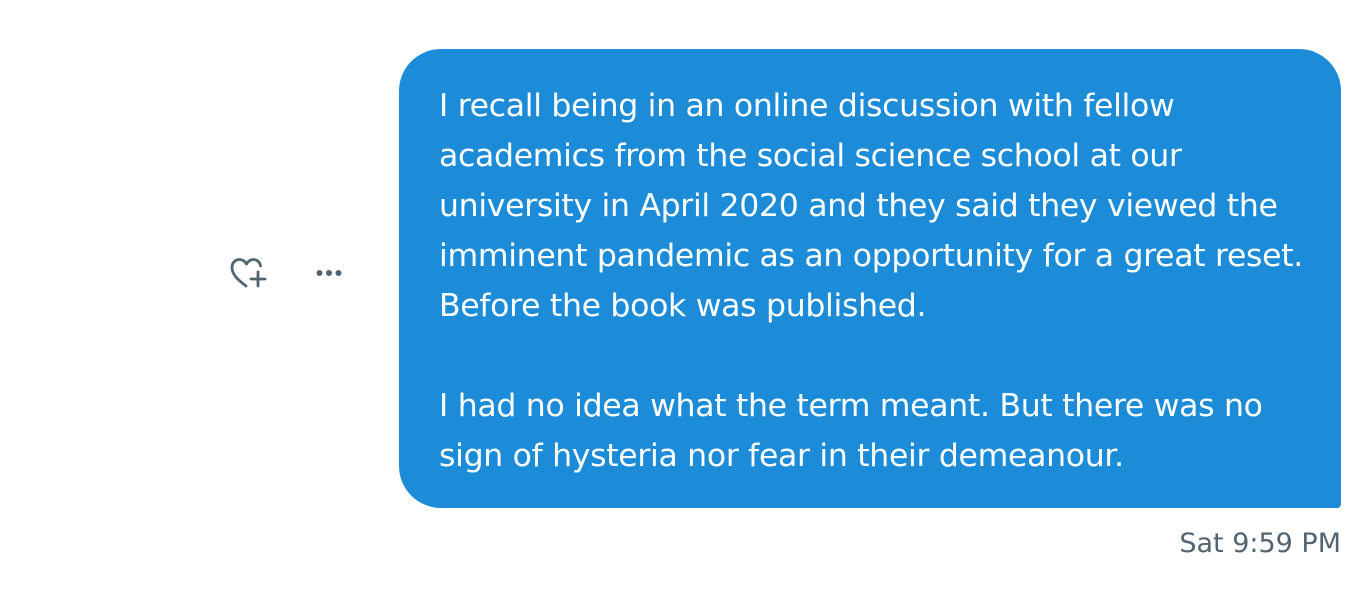 This screenshot has height=591, width=1360. I want to click on message-actions, so click(287, 273).